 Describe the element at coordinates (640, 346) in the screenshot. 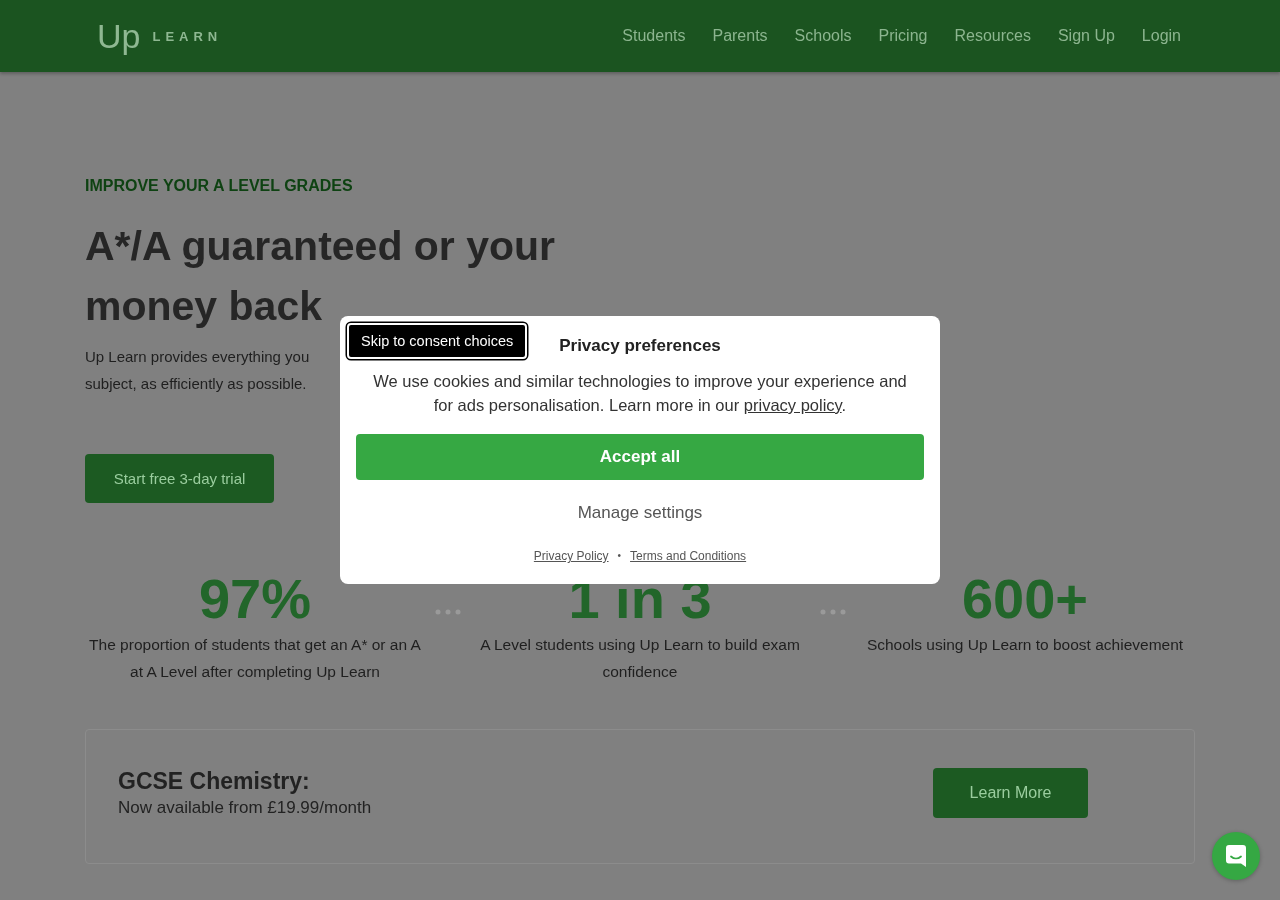

I see `dialog-title: Privacy preferences` at that location.